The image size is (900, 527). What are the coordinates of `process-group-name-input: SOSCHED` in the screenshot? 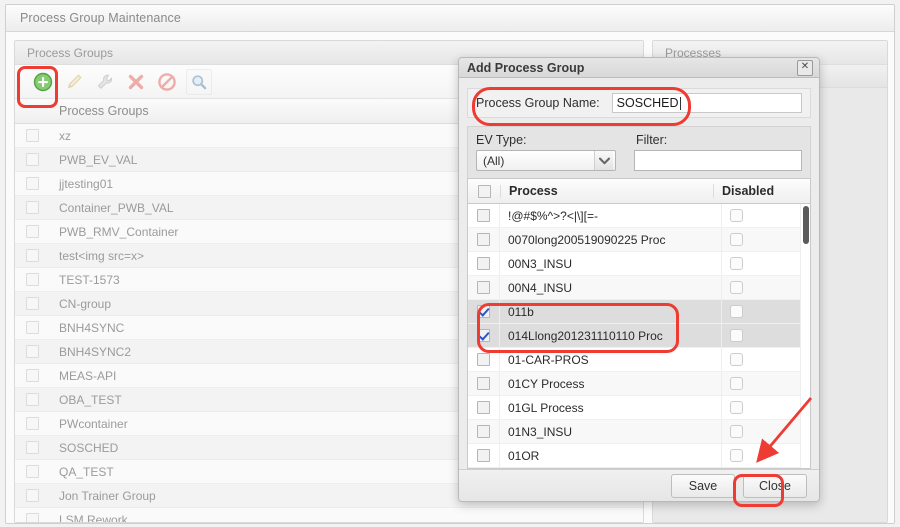 It's located at (706, 103).